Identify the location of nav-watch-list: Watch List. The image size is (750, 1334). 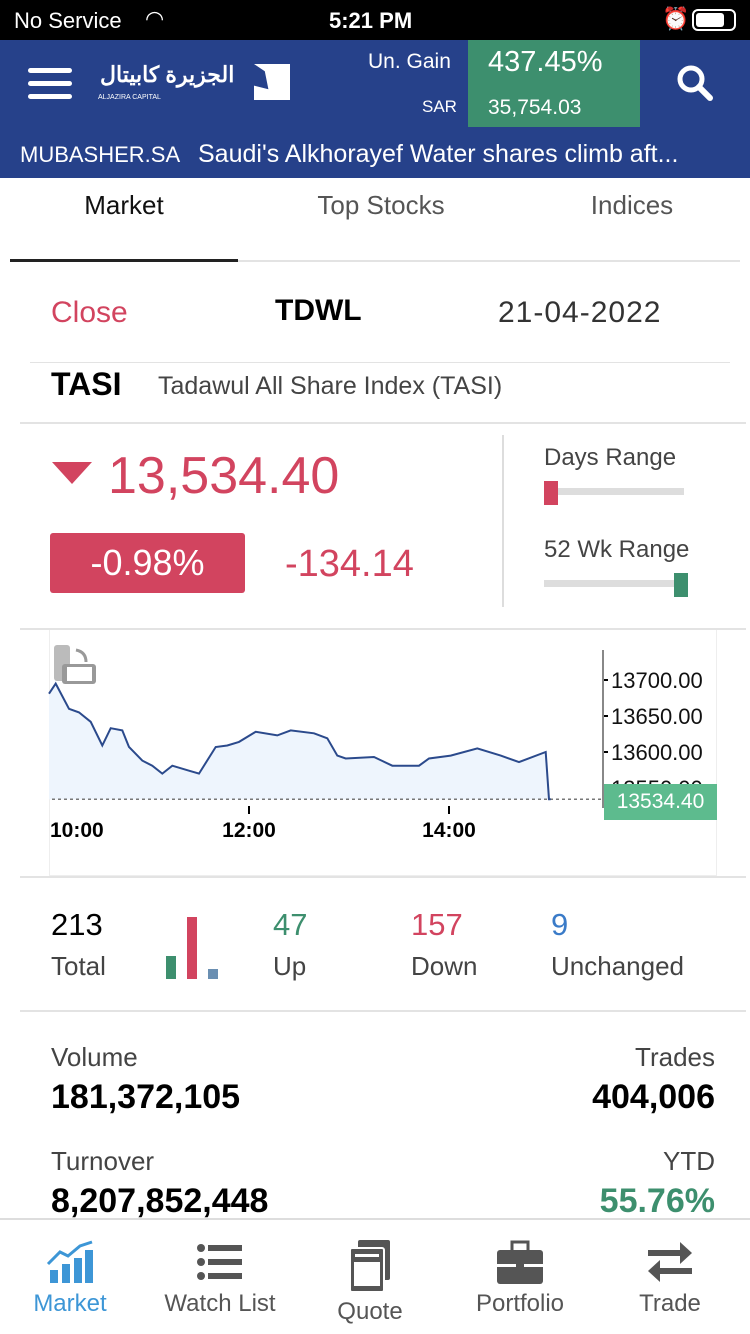
(220, 1279).